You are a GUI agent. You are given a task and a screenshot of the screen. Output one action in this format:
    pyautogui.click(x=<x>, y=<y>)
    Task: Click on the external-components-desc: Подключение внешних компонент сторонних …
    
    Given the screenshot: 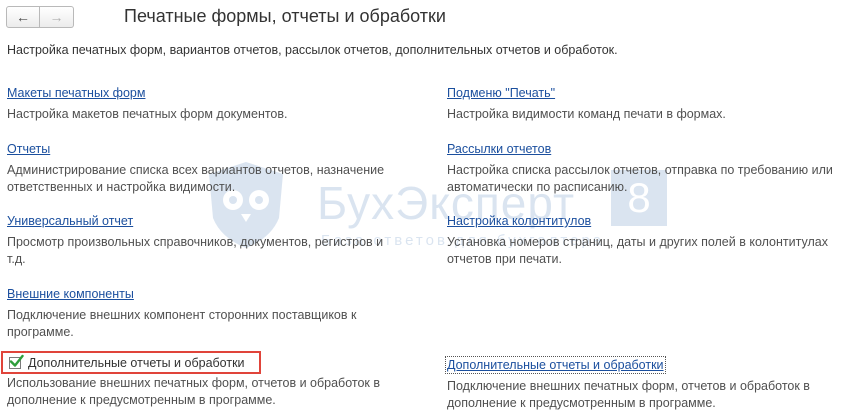 What is the action you would take?
    pyautogui.click(x=182, y=323)
    